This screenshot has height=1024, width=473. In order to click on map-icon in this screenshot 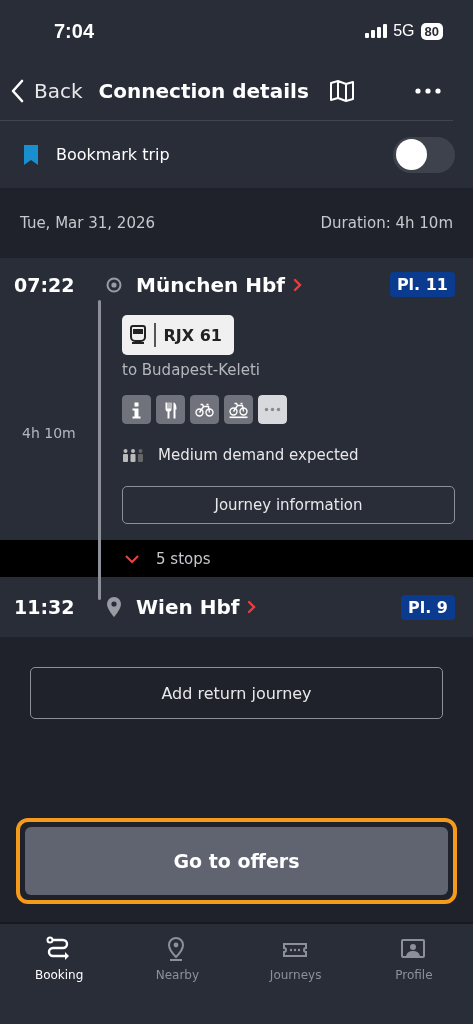, I will do `click(341, 91)`.